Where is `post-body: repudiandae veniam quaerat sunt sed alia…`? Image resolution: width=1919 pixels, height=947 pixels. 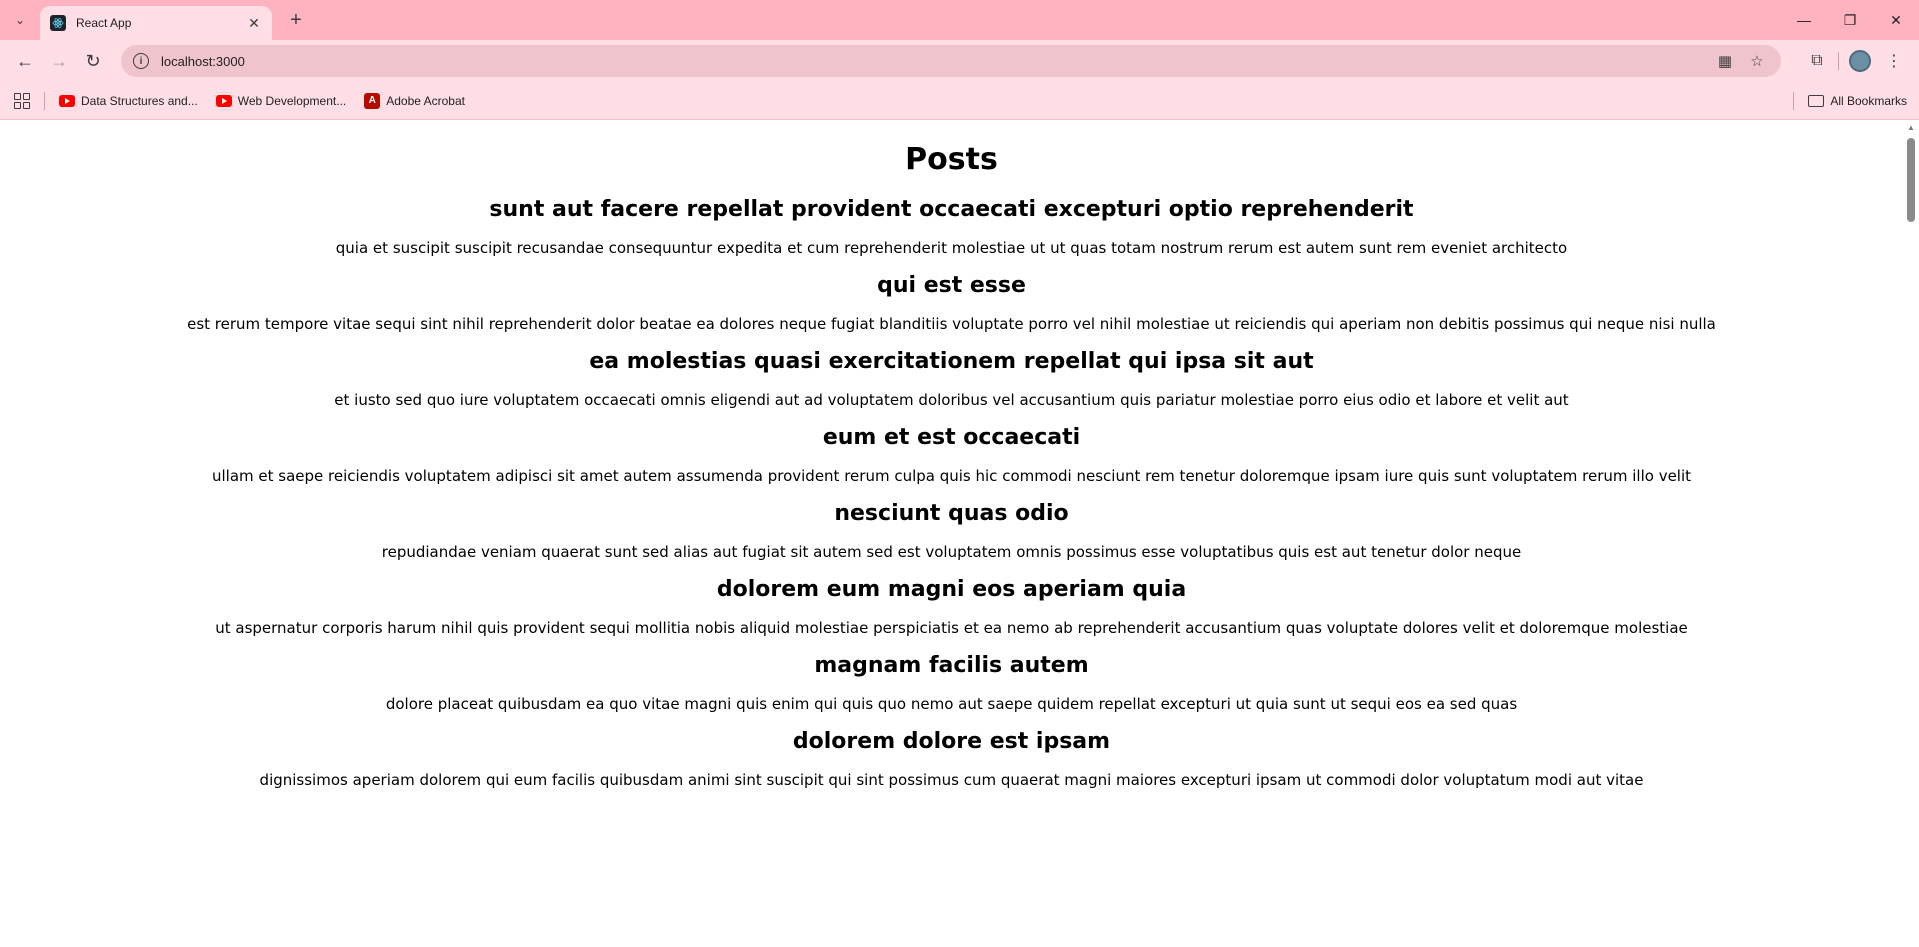
post-body: repudiandae veniam quaerat sunt sed alia… is located at coordinates (951, 552).